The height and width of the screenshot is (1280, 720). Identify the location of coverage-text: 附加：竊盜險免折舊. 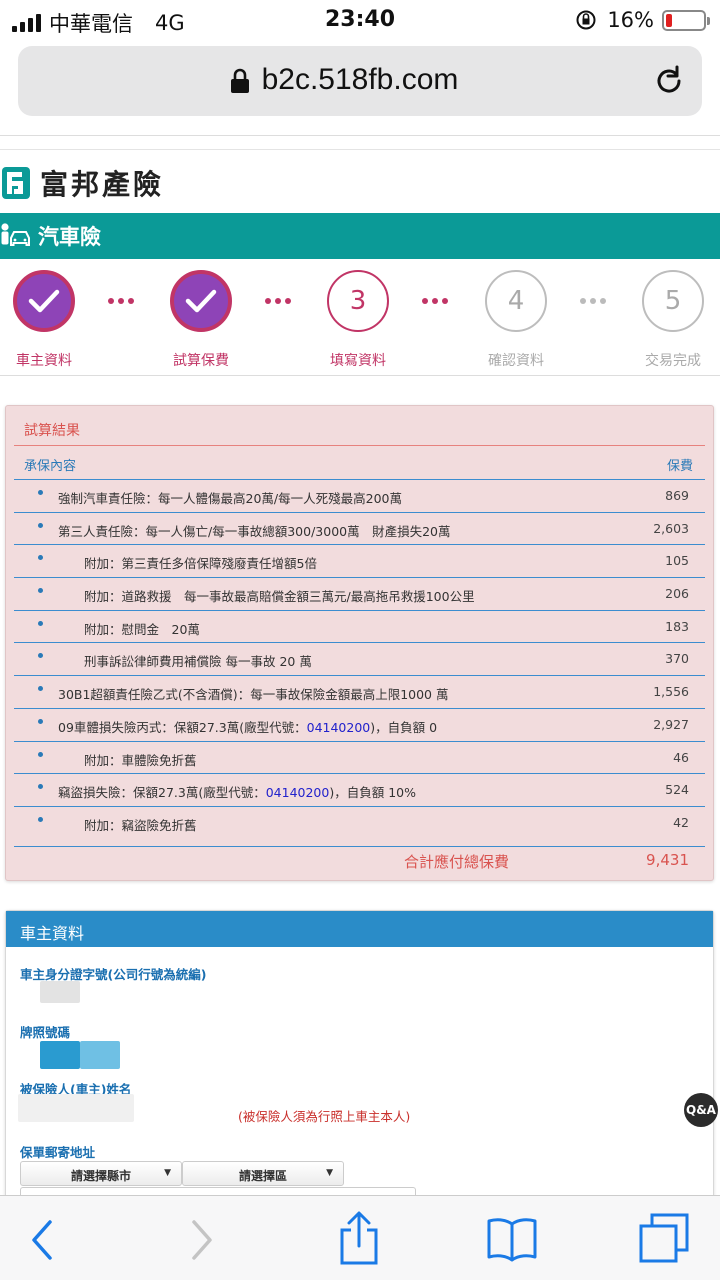
(140, 824).